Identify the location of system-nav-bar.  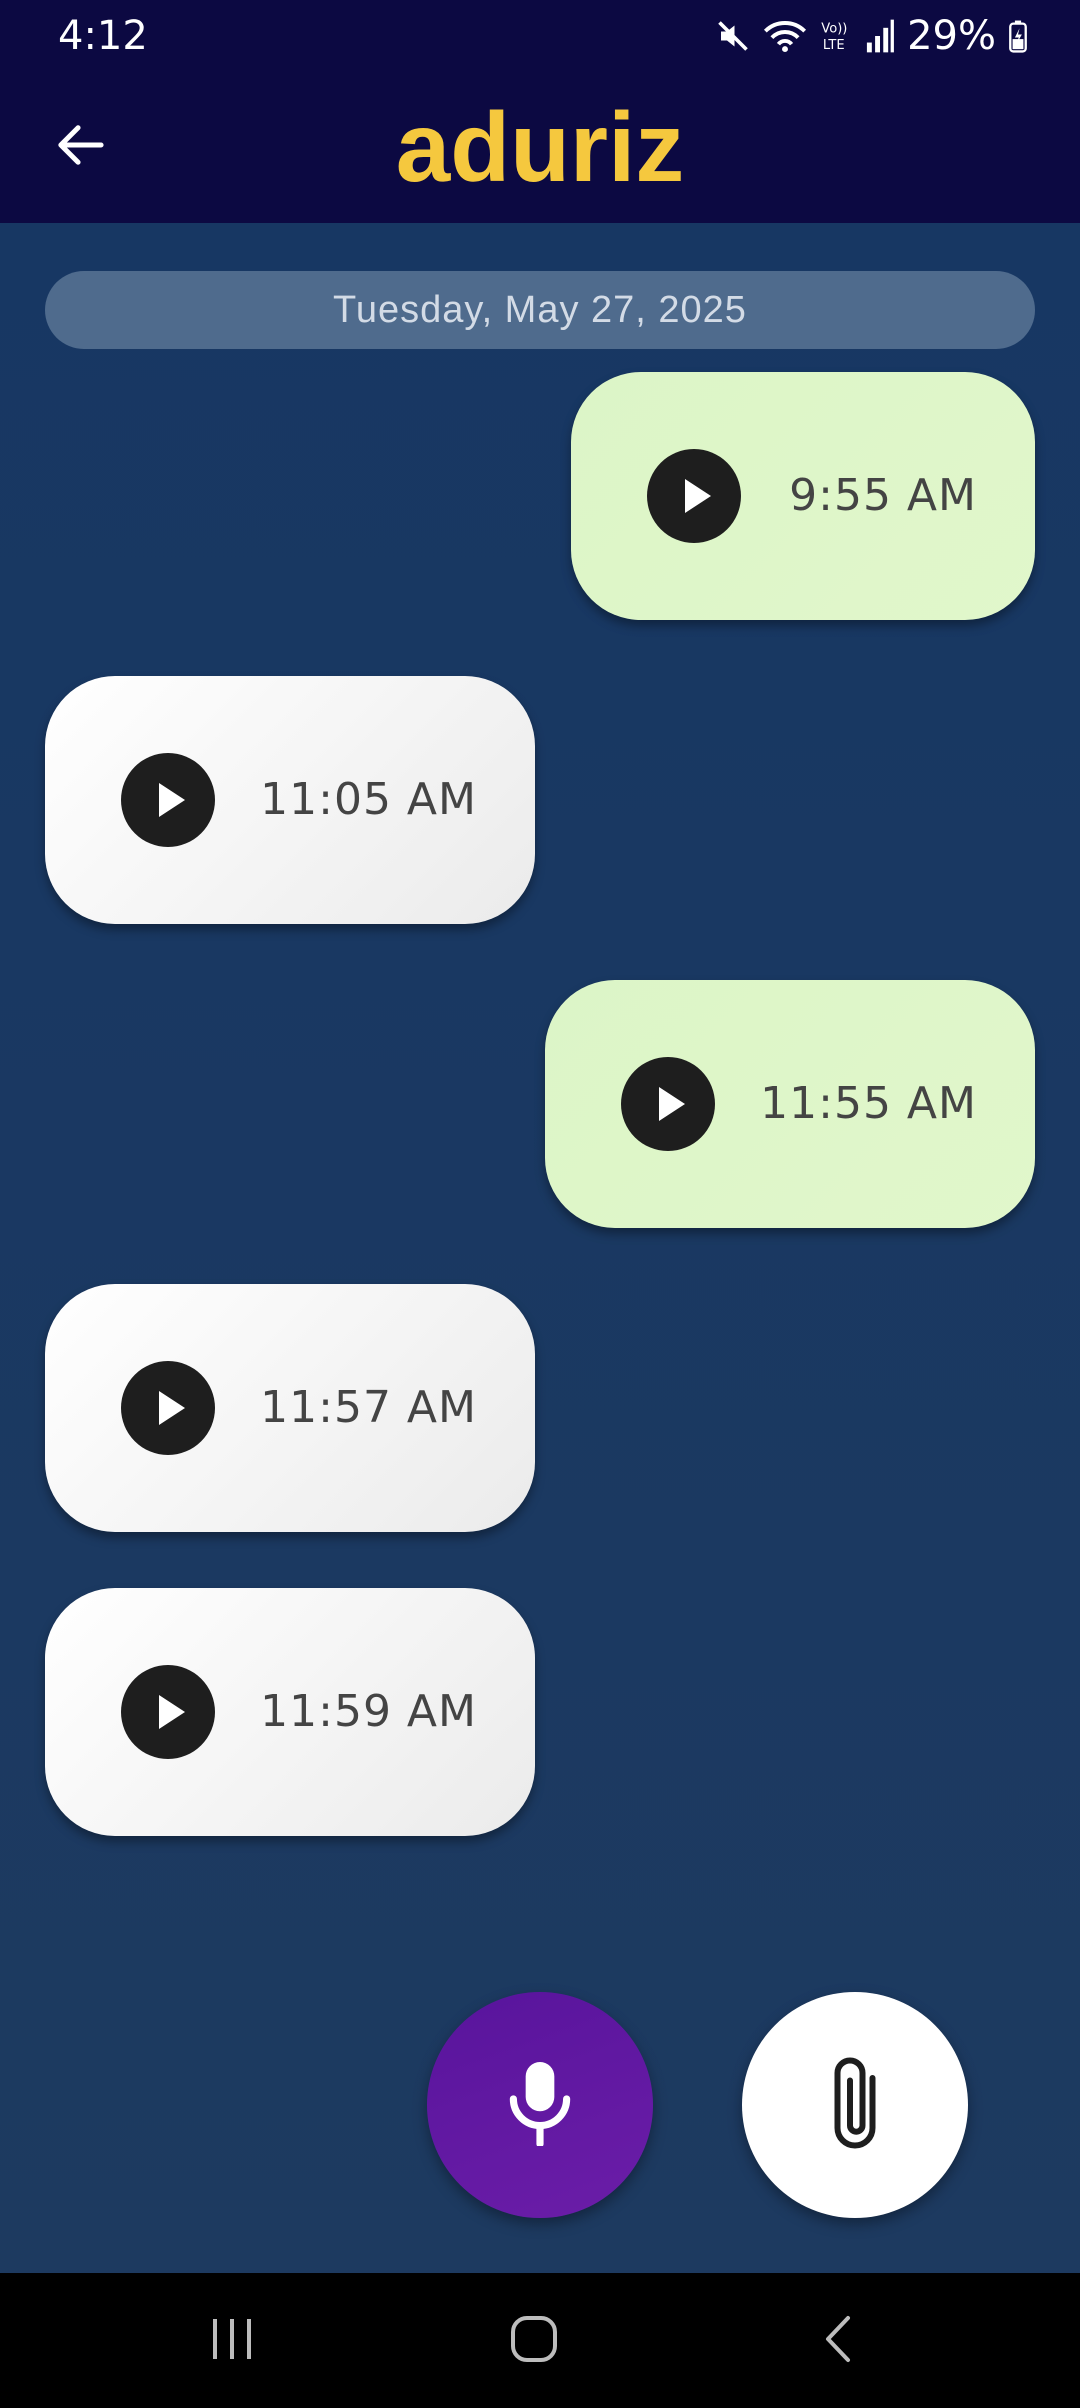
(540, 2340).